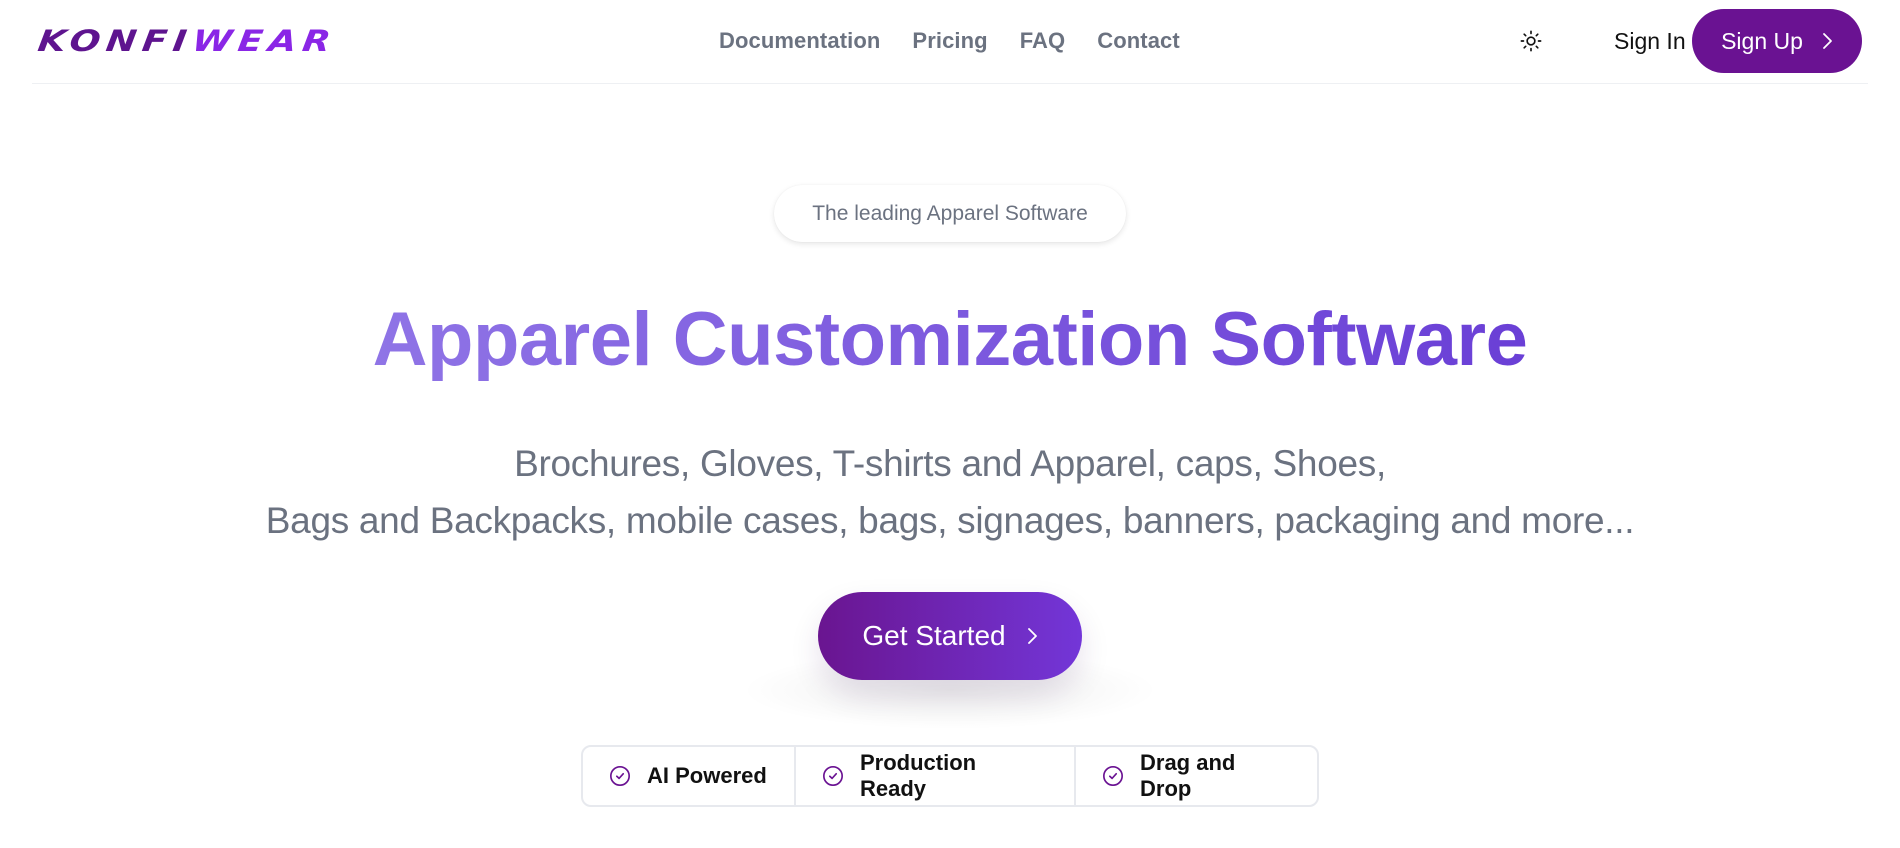 The image size is (1900, 848). I want to click on nav-faq: FAQ, so click(1043, 41).